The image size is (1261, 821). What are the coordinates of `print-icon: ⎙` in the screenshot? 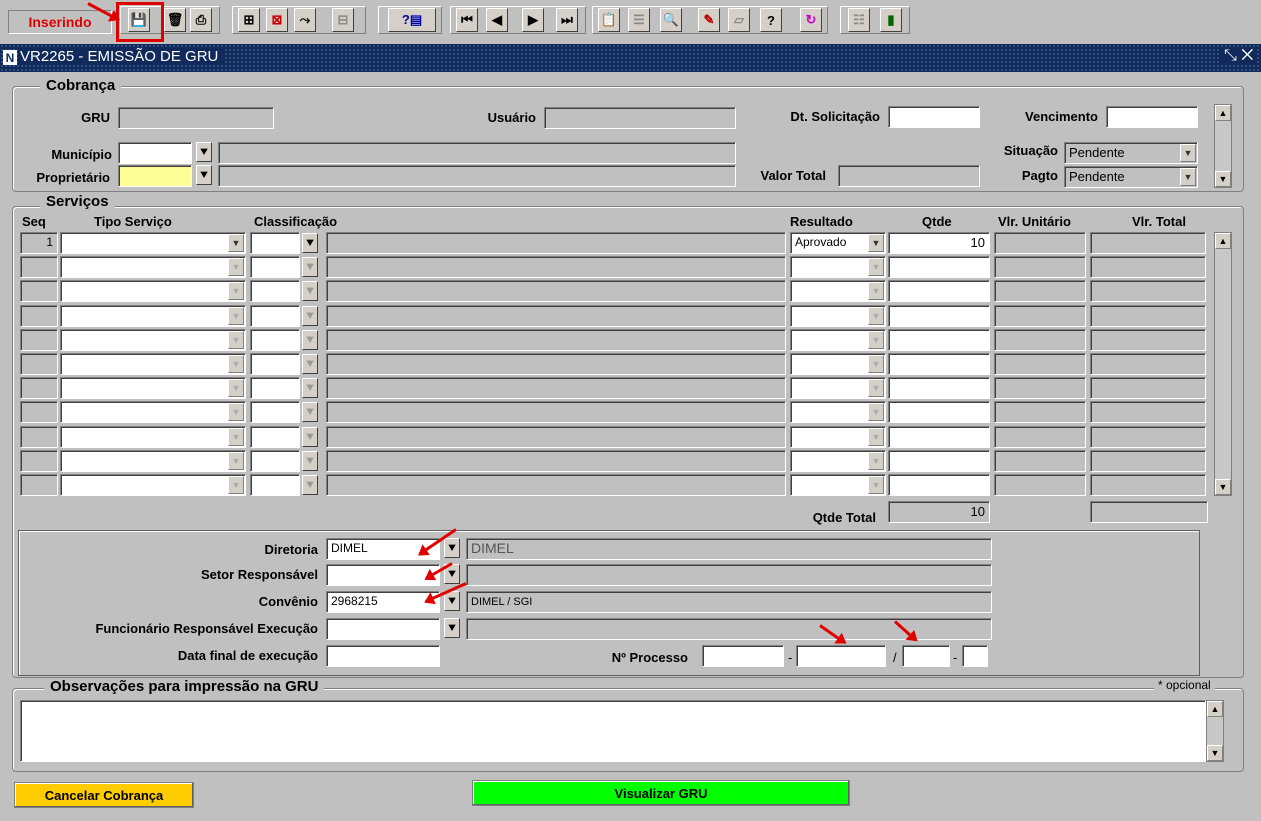 It's located at (201, 20).